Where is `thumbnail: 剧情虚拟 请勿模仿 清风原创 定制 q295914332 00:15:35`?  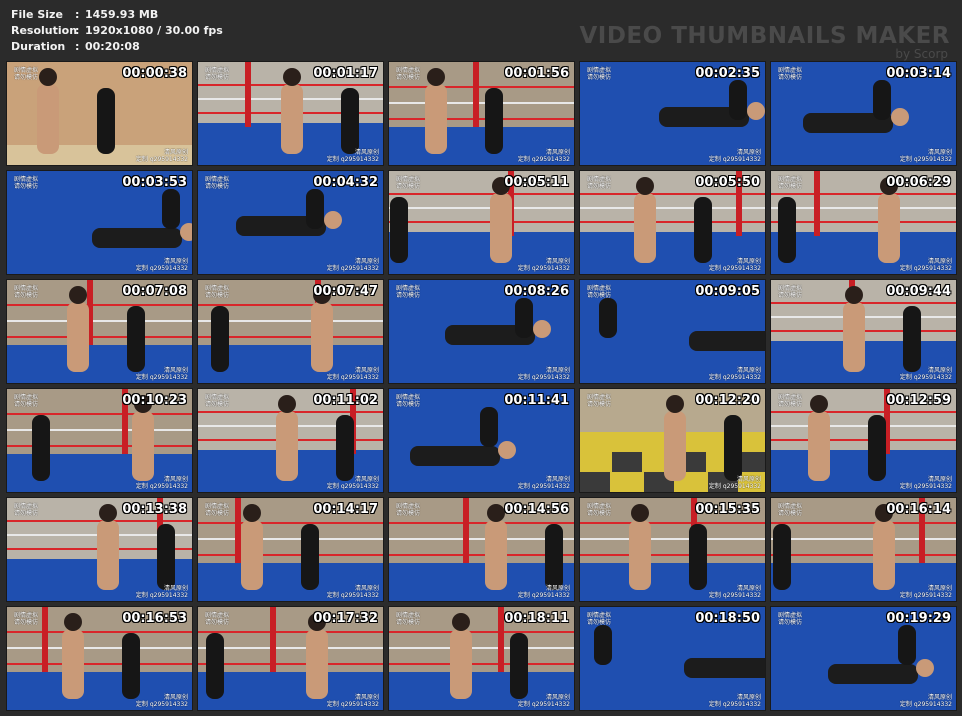 thumbnail: 剧情虚拟 请勿模仿 清风原创 定制 q295914332 00:15:35 is located at coordinates (672, 549).